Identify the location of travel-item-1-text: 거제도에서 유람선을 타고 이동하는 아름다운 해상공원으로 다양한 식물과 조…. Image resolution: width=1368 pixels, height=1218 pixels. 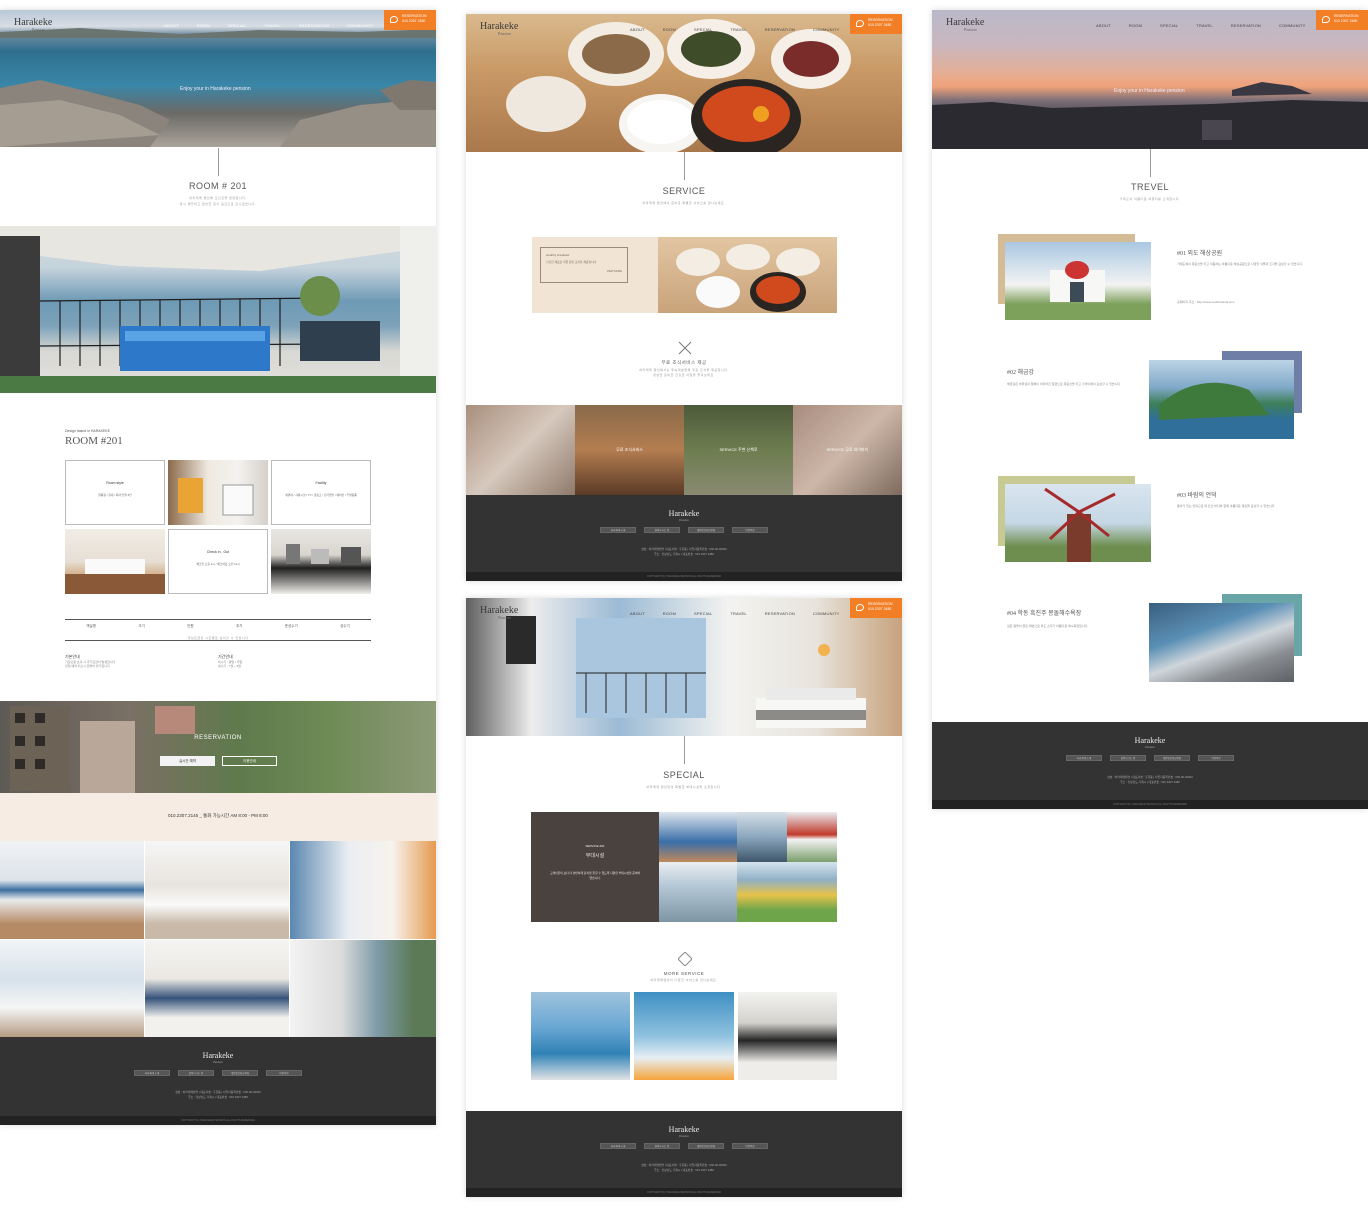
(1240, 264).